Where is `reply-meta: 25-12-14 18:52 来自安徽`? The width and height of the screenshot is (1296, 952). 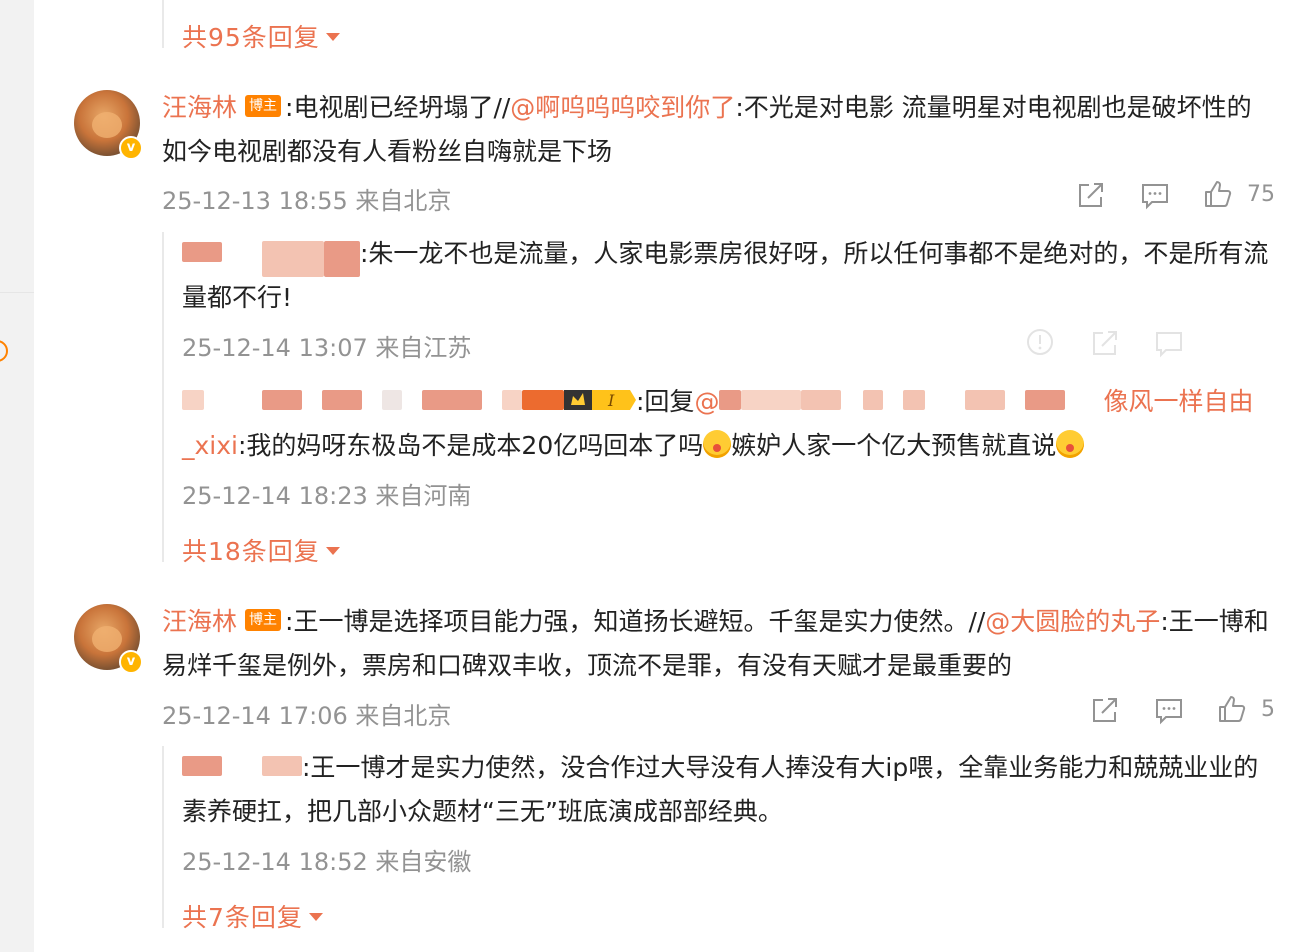
reply-meta: 25-12-14 18:52 来自安徽 is located at coordinates (327, 862).